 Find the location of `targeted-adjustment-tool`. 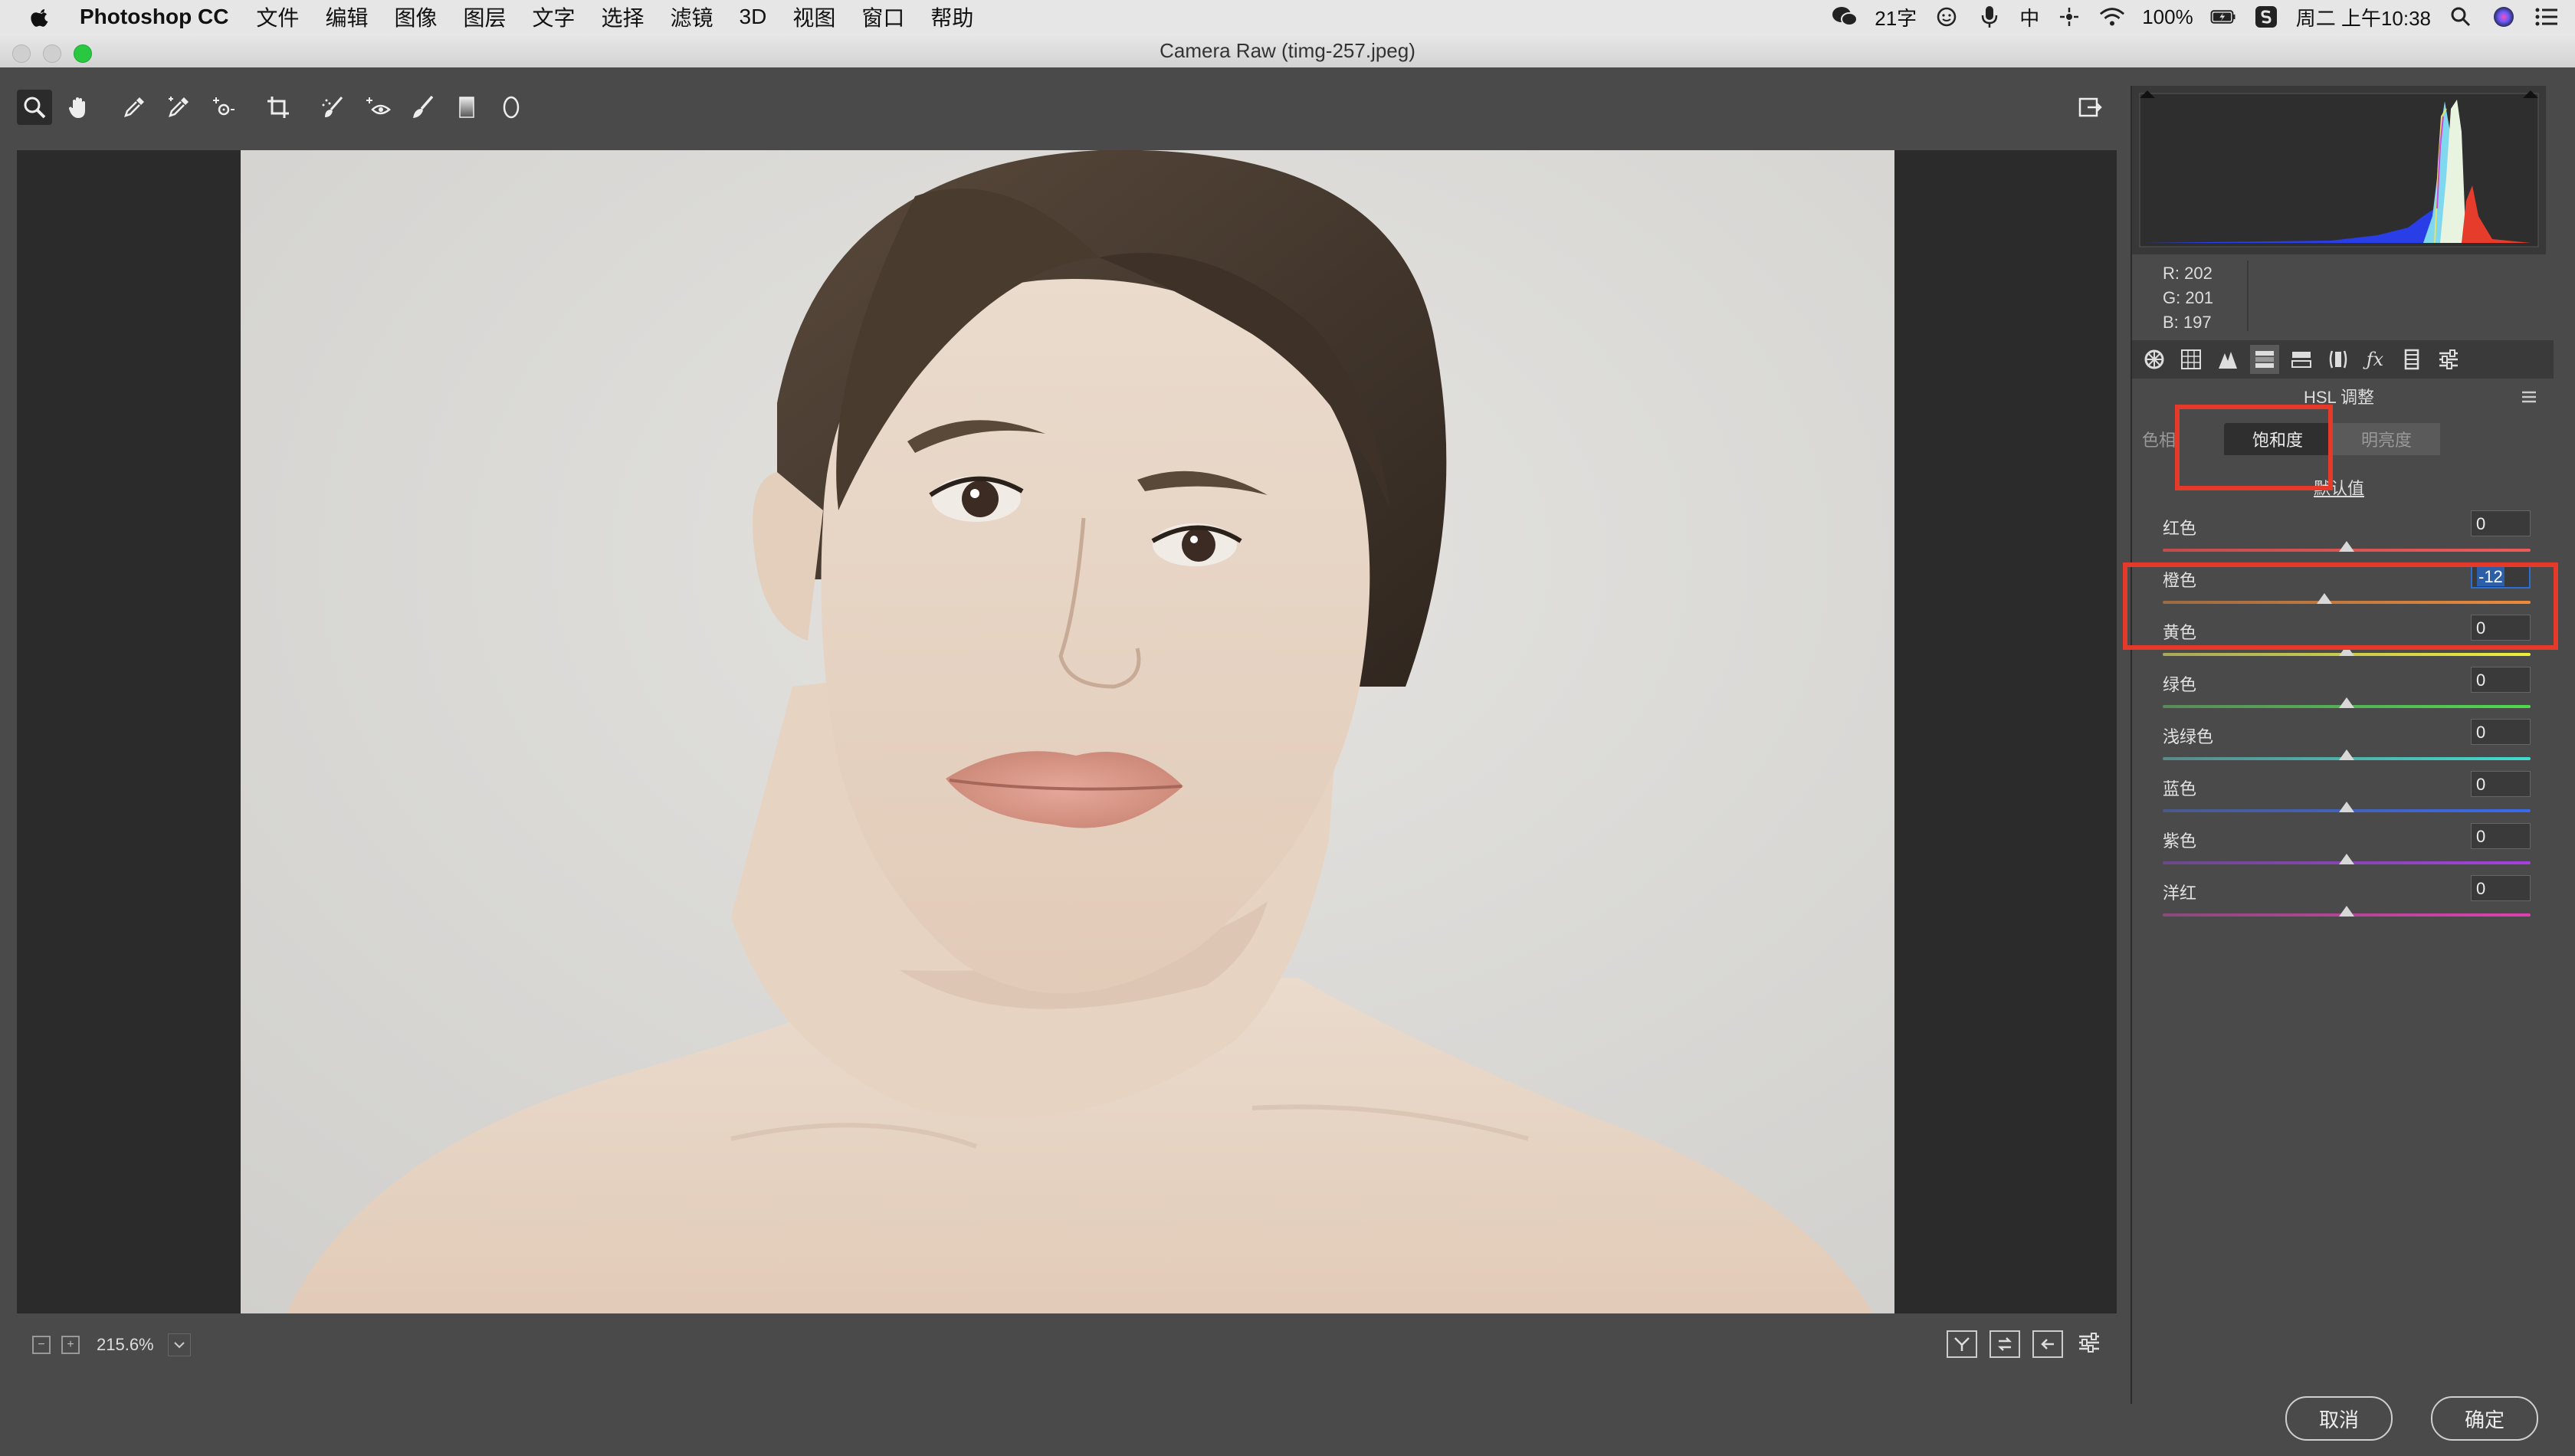

targeted-adjustment-tool is located at coordinates (223, 107).